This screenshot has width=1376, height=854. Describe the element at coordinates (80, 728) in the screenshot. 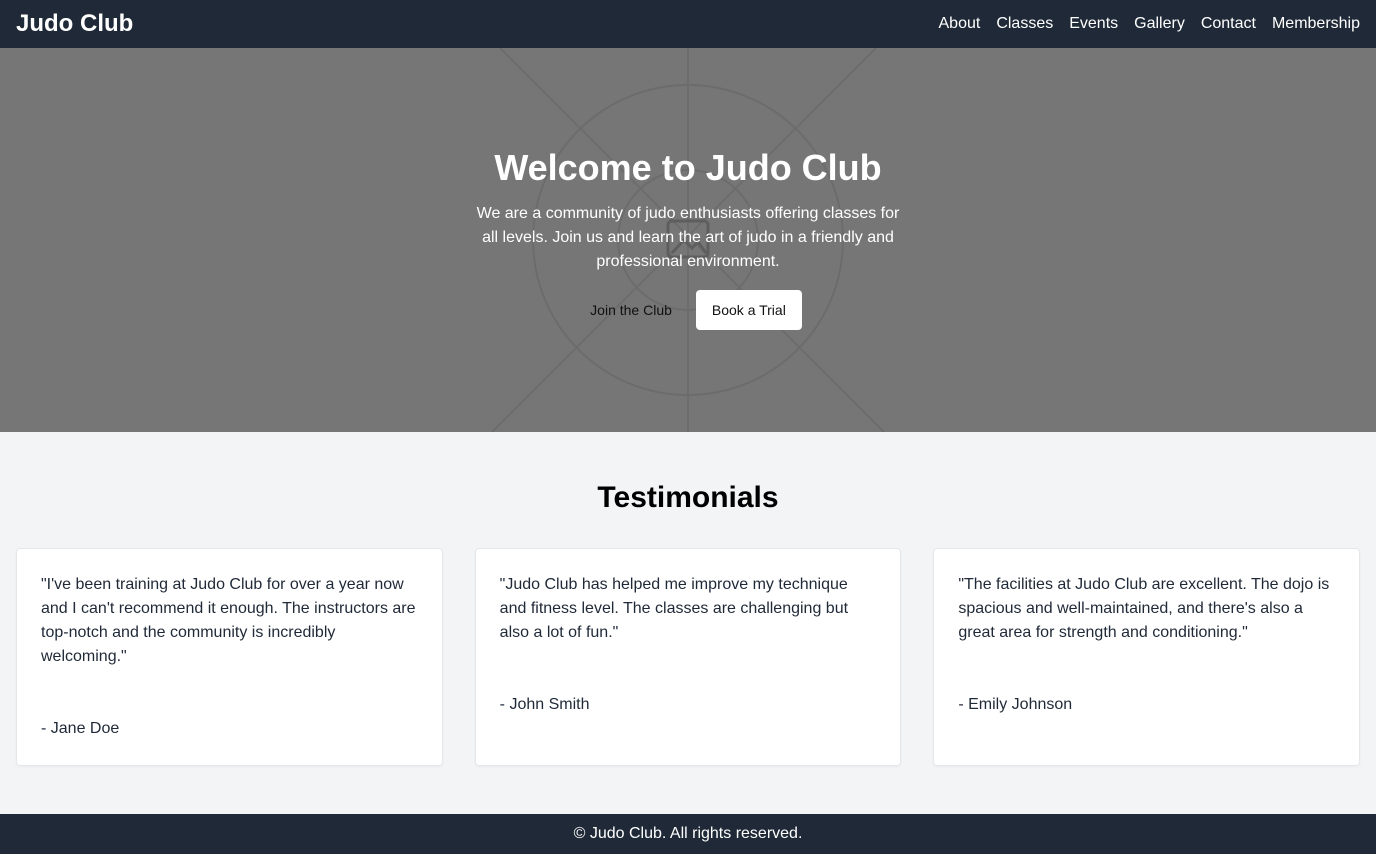

I see `testimonial-author: - Jane Doe` at that location.